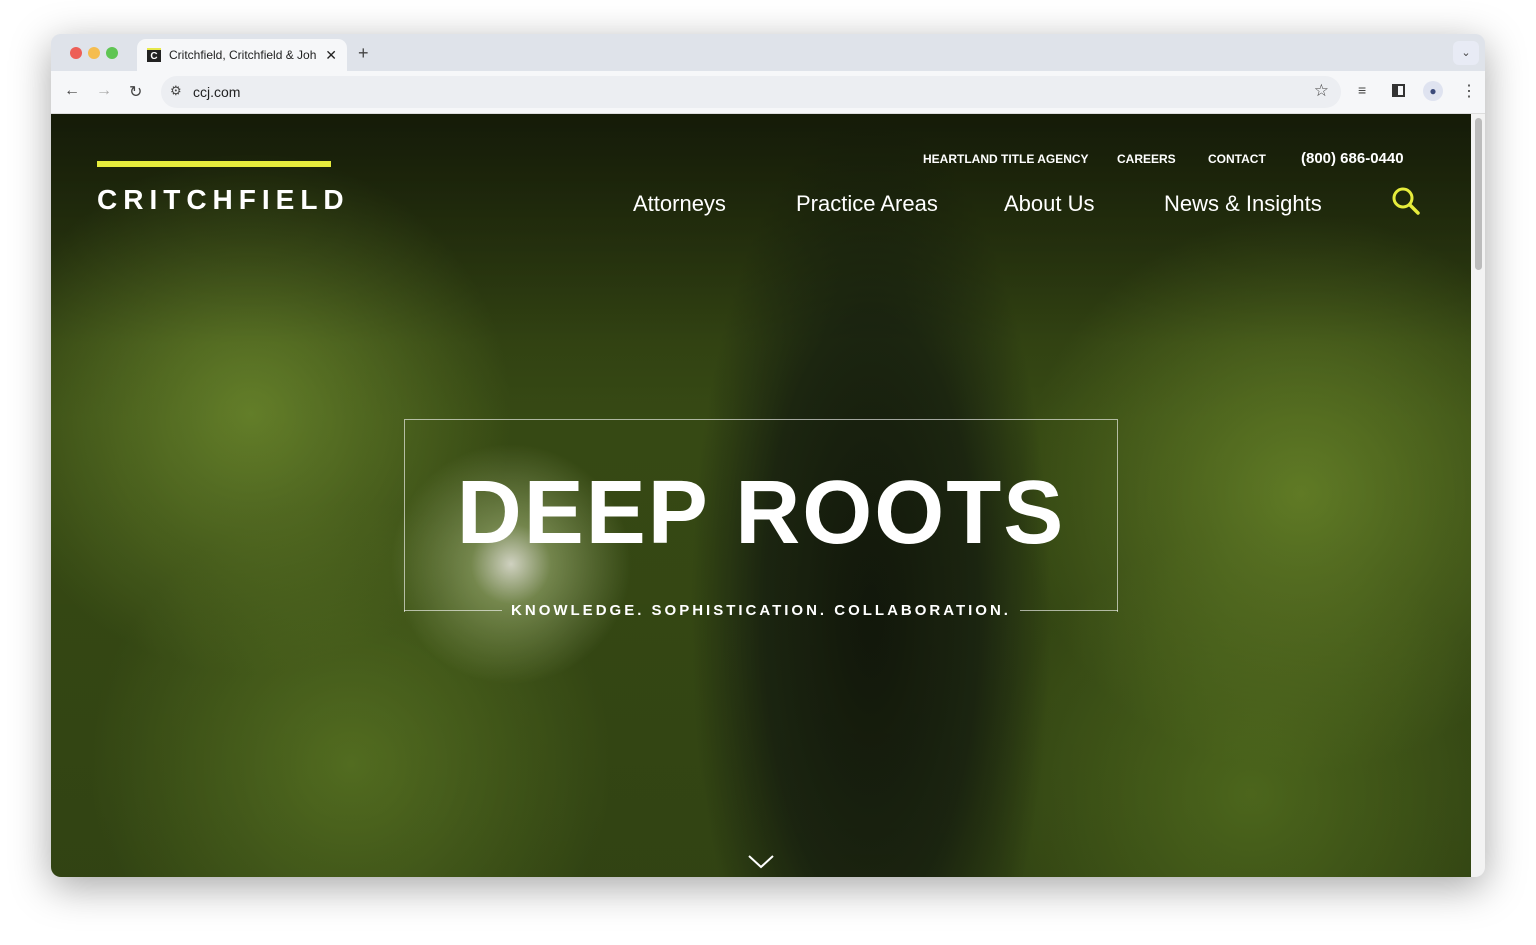  What do you see at coordinates (176, 91) in the screenshot?
I see `site-settings-icon: ⚙` at bounding box center [176, 91].